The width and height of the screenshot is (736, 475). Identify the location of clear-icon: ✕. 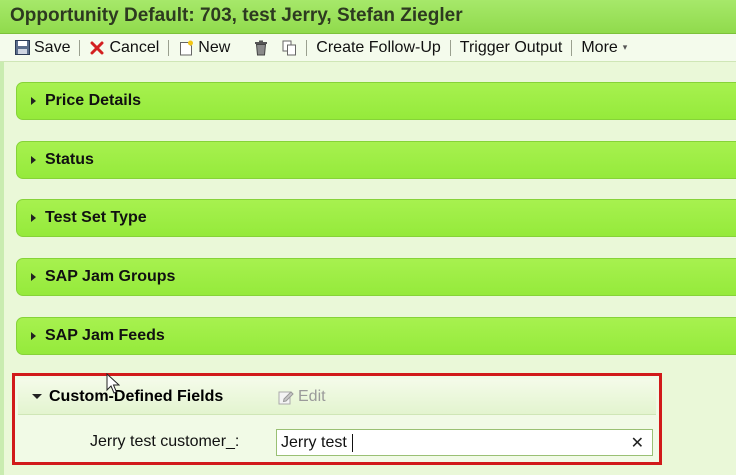
(637, 443).